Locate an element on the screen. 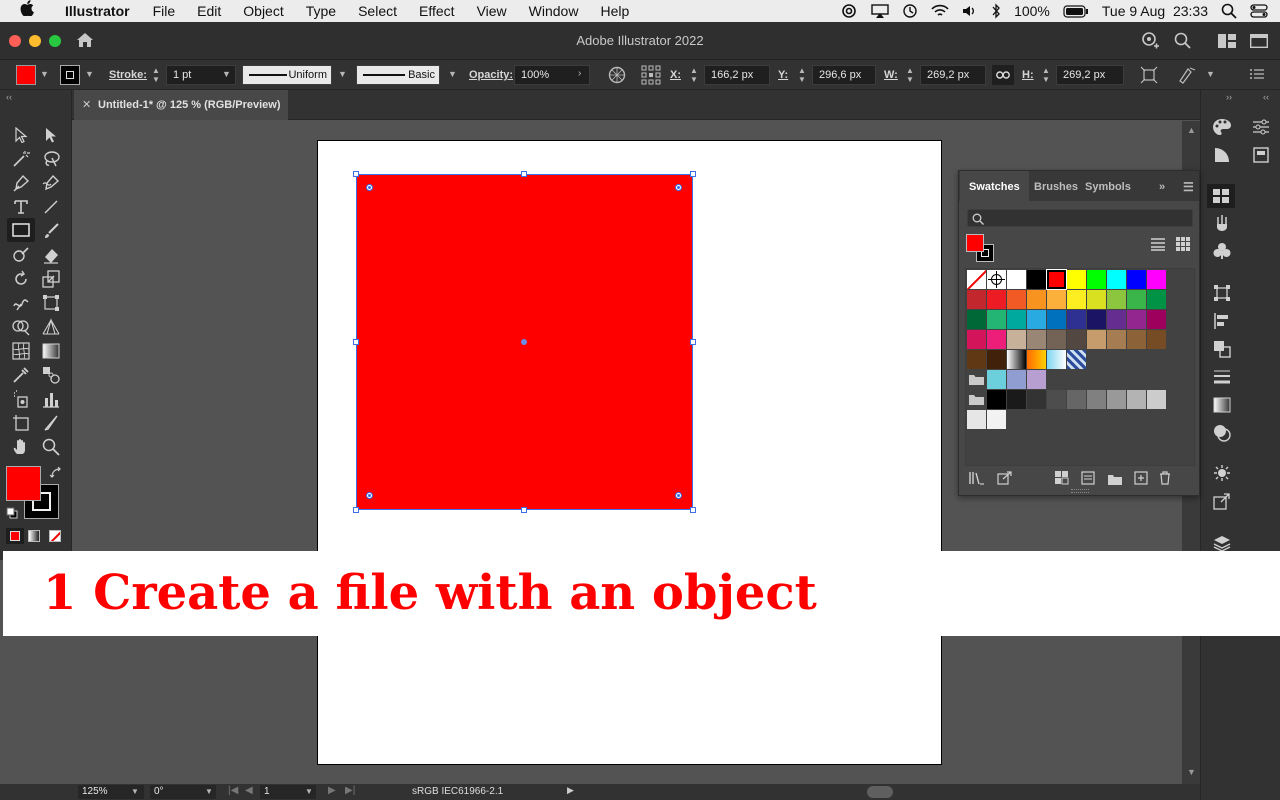 The height and width of the screenshot is (800, 1280). artboard-chevron-icon: ▼ is located at coordinates (309, 791).